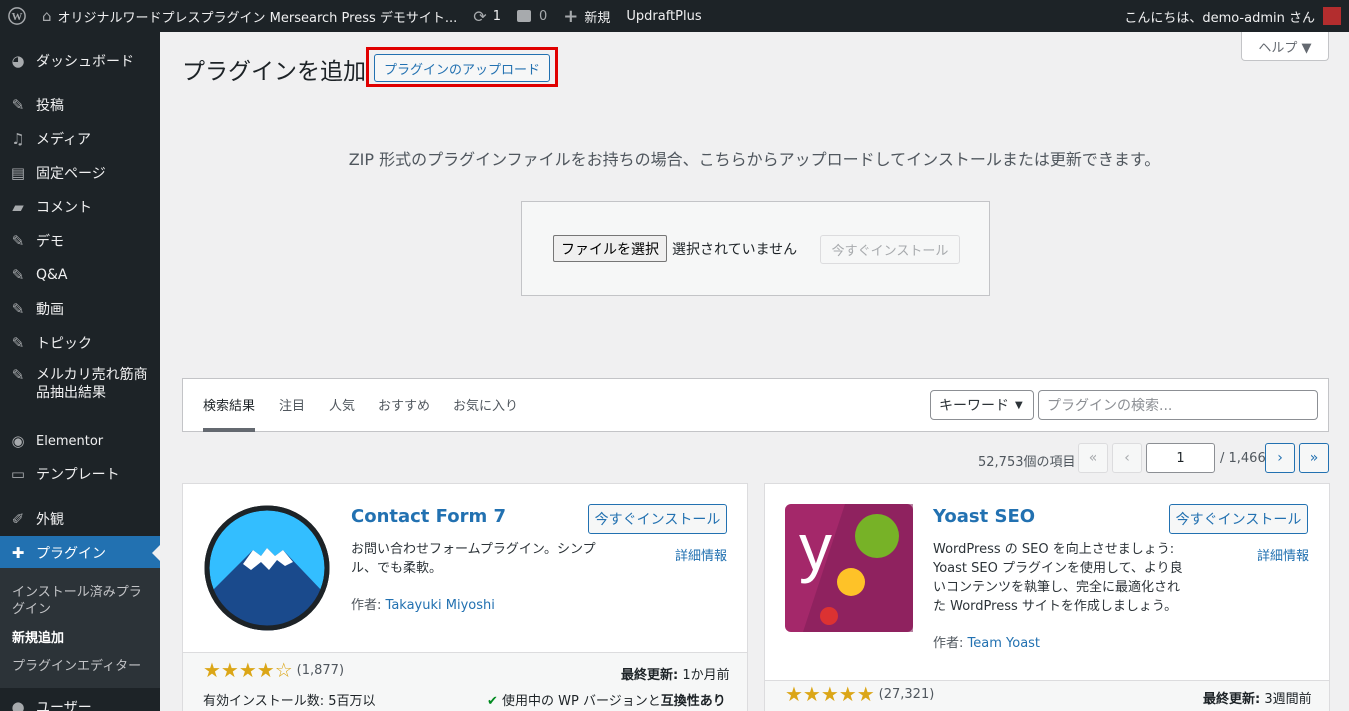  What do you see at coordinates (82, 666) in the screenshot?
I see `submenu-plugin-editor: プラグインエディター` at bounding box center [82, 666].